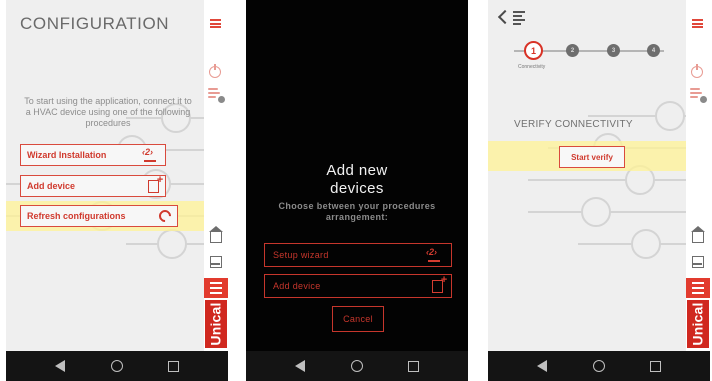  Describe the element at coordinates (165, 216) in the screenshot. I see `refresh-icon` at that location.